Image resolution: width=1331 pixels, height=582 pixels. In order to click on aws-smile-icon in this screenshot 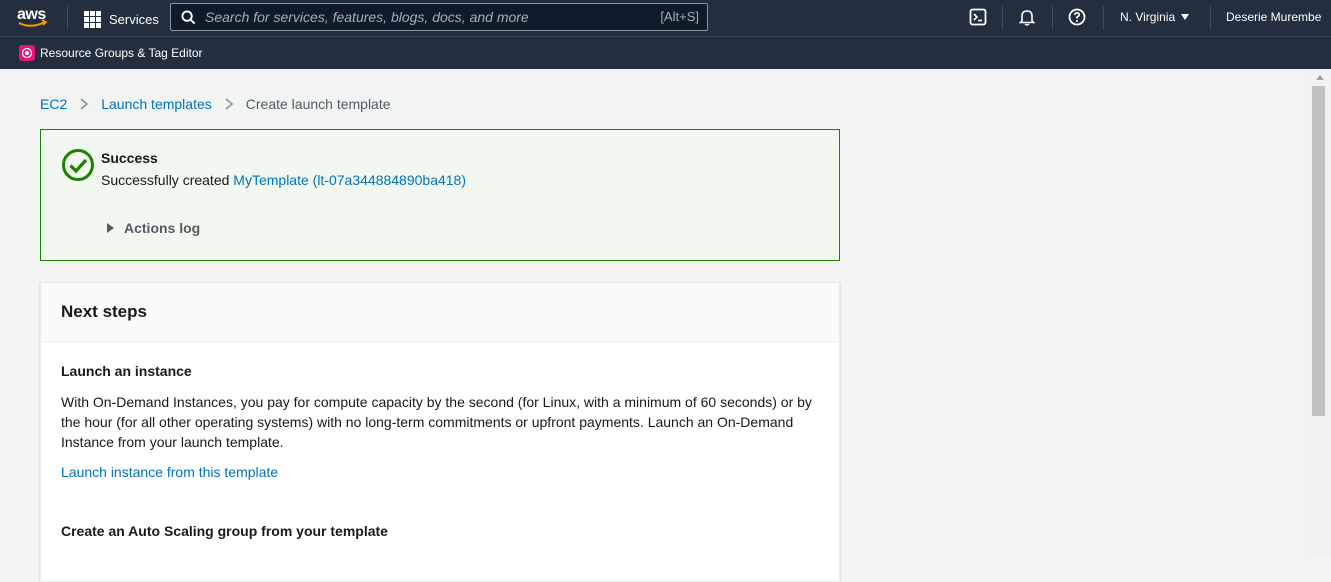, I will do `click(33, 23)`.